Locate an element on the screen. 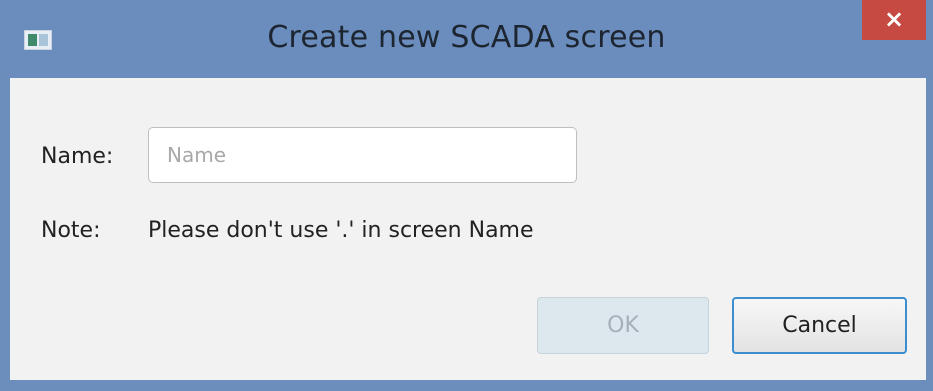  window-title: Create new SCADA screen is located at coordinates (466, 37).